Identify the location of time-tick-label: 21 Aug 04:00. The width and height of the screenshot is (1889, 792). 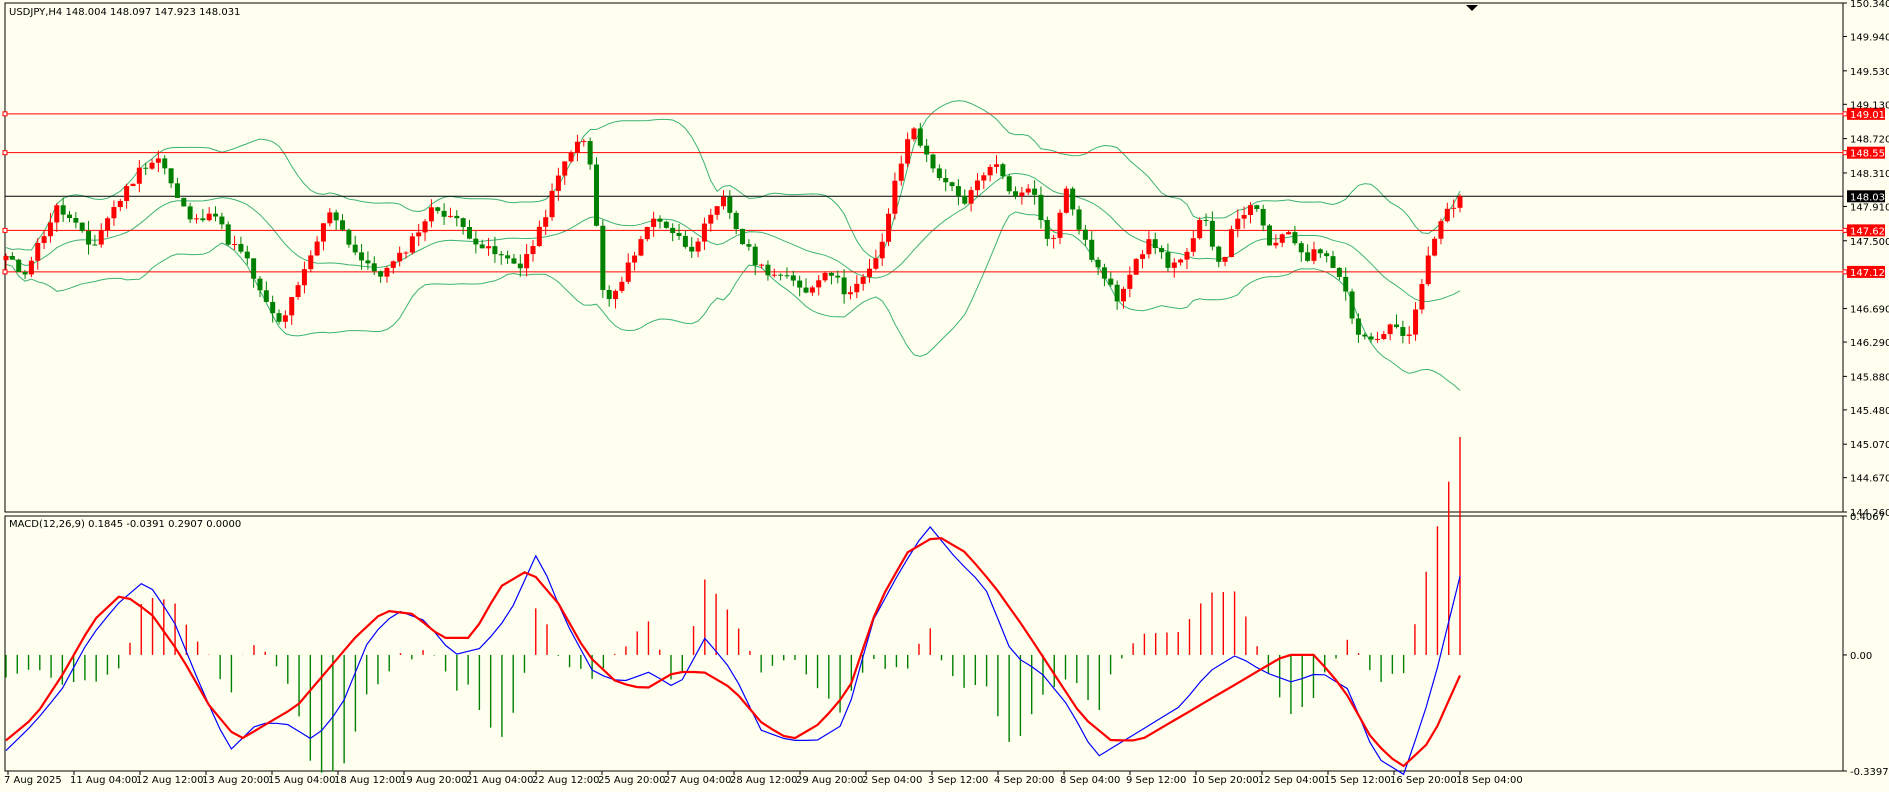
(499, 780).